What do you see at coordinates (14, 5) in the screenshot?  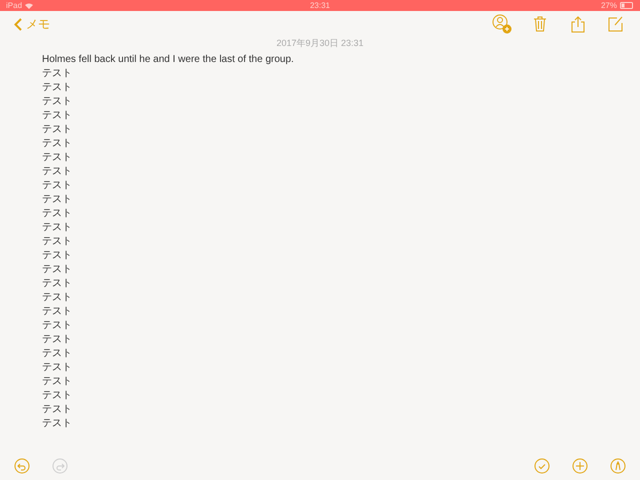 I see `device-name: iPad` at bounding box center [14, 5].